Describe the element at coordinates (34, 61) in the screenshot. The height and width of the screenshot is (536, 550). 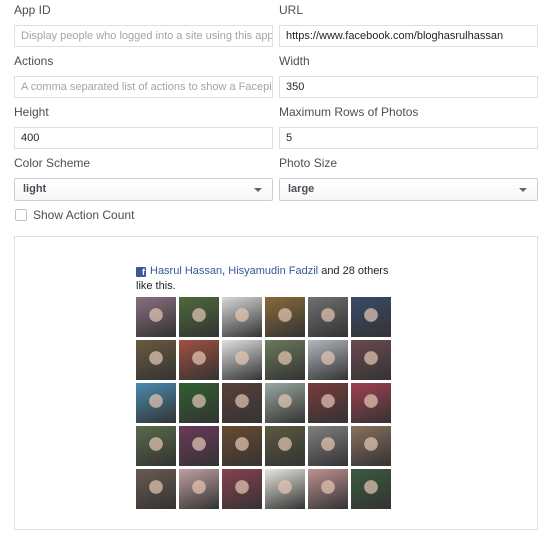
I see `actions-label: Actions` at that location.